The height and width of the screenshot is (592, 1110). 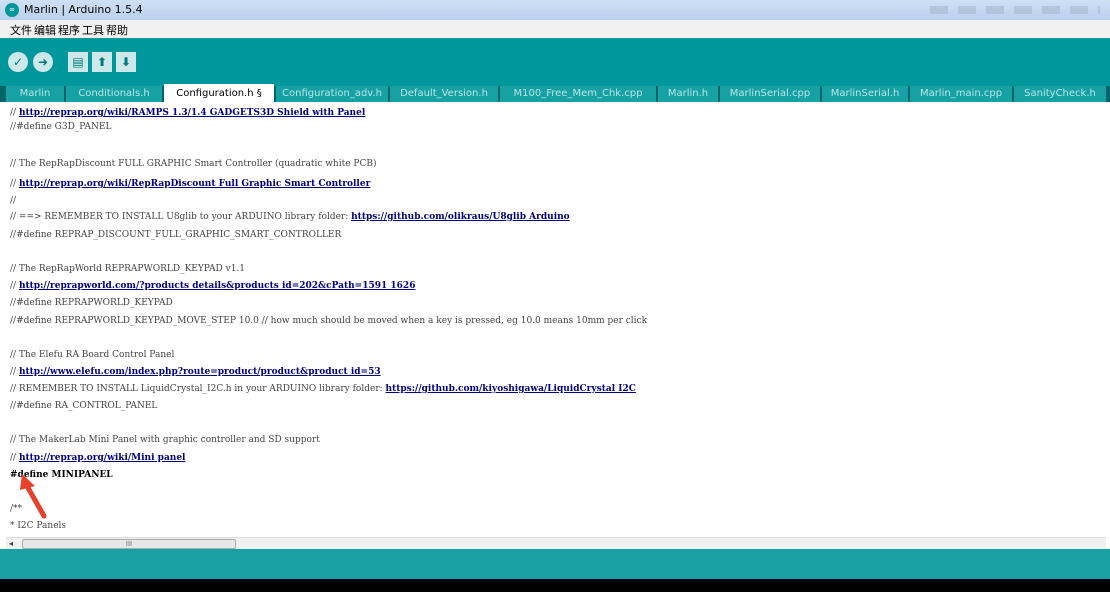 I want to click on scroll-left-arrow-icon: ◂, so click(x=11, y=543).